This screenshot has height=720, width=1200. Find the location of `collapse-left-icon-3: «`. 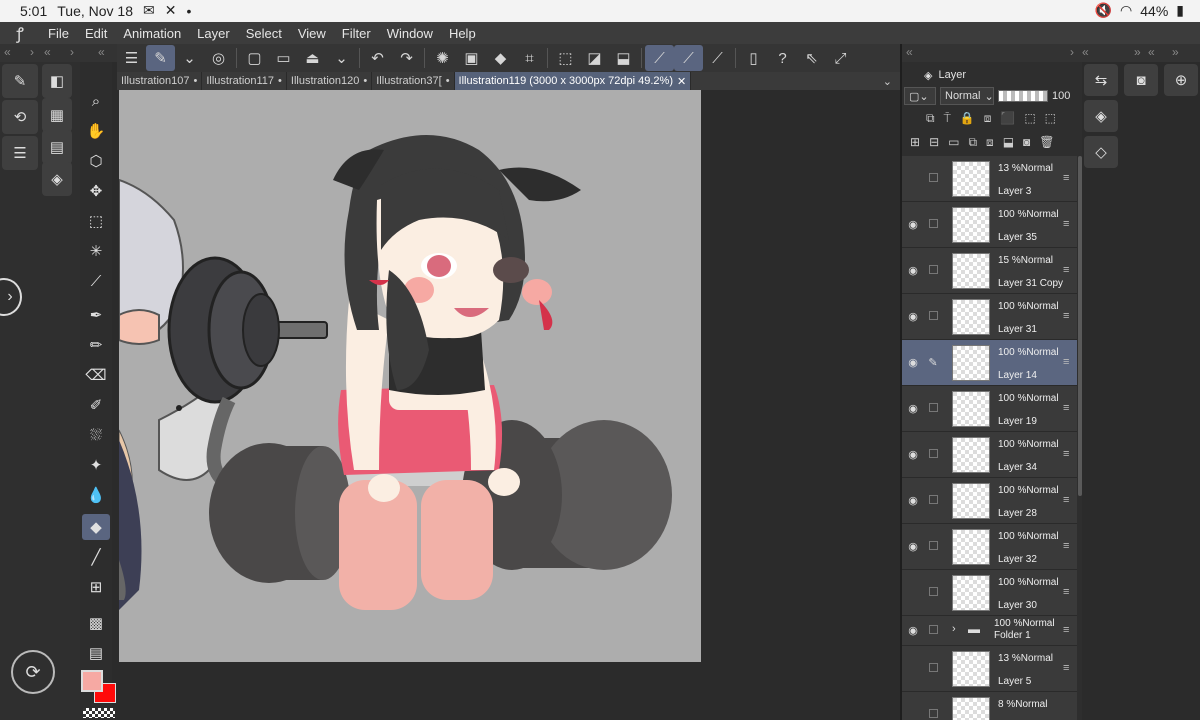

collapse-left-icon-3: « is located at coordinates (101, 52).